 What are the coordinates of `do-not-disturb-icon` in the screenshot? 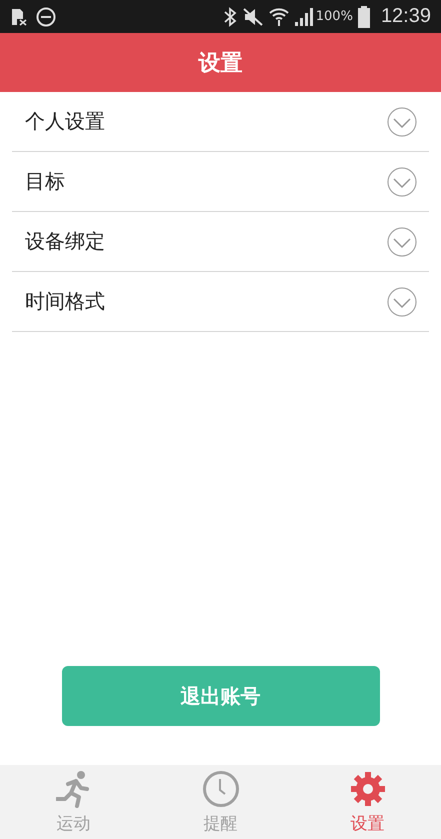 It's located at (46, 16).